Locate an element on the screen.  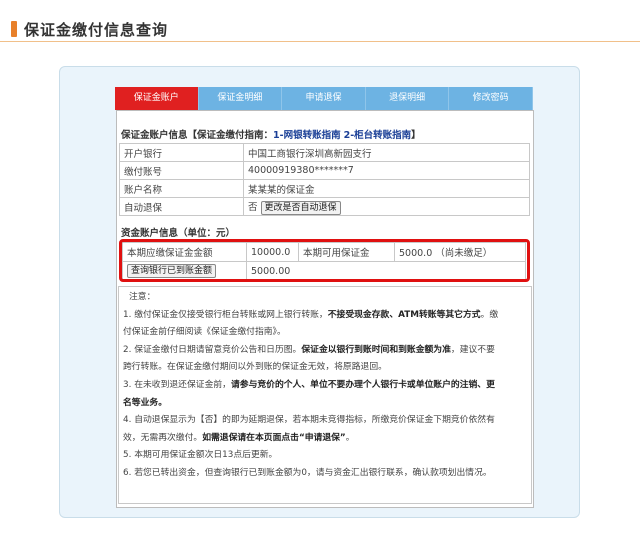
note-4-cont: 效，无需再次缴付。如需退保请在本页面点击“申请退保”。 is located at coordinates (325, 439).